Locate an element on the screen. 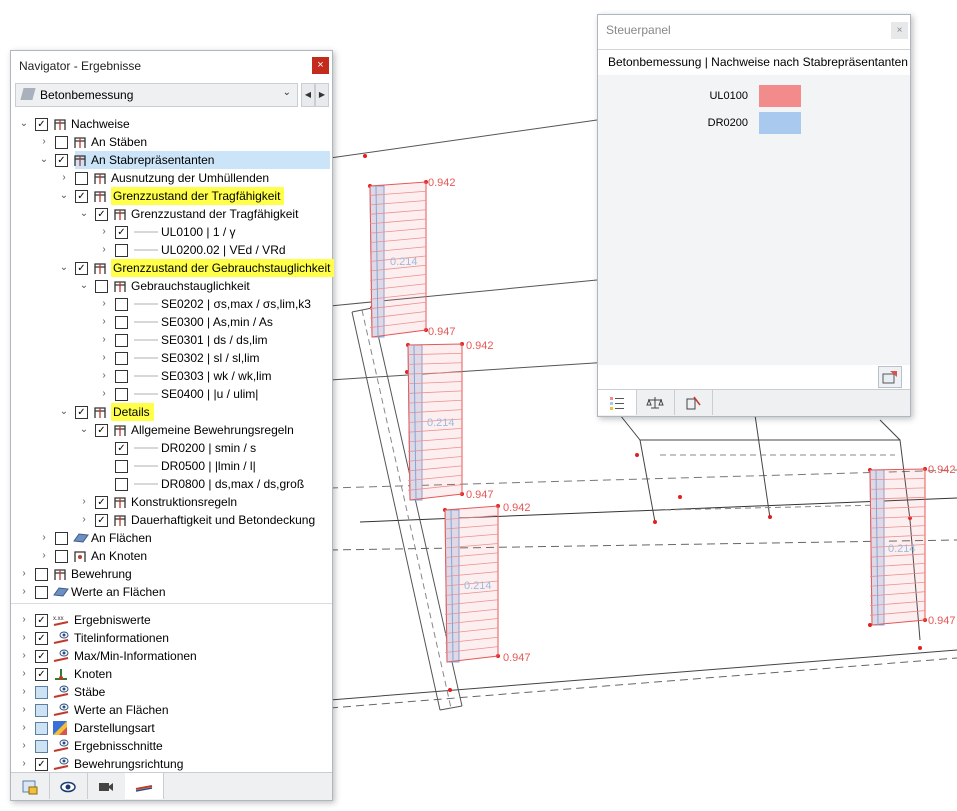 The height and width of the screenshot is (811, 957). display-option: › Werte an Flächen is located at coordinates (171, 710).